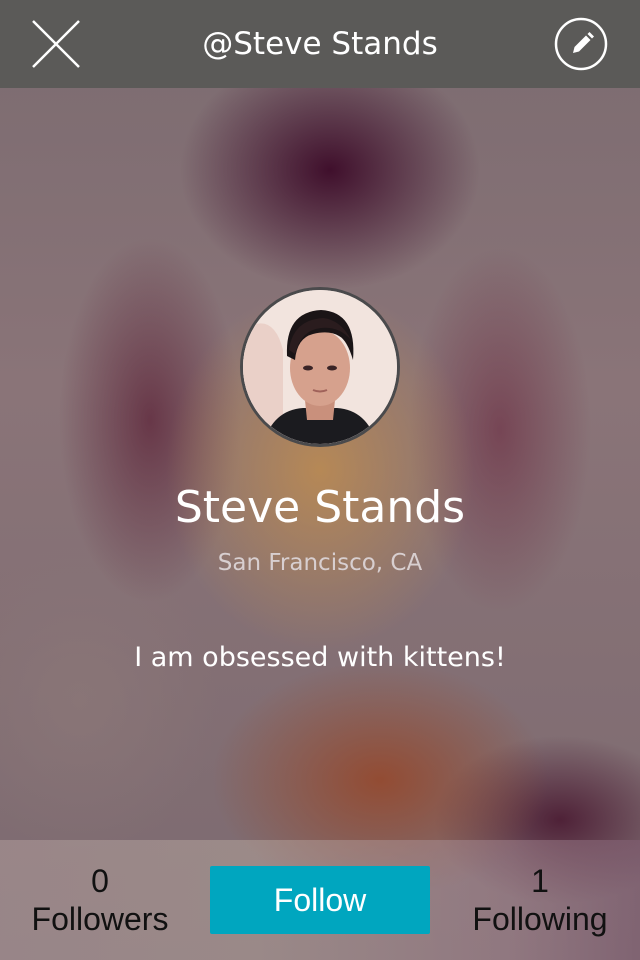 This screenshot has width=640, height=960. Describe the element at coordinates (100, 900) in the screenshot. I see `followers-stat: 0 Followers` at that location.